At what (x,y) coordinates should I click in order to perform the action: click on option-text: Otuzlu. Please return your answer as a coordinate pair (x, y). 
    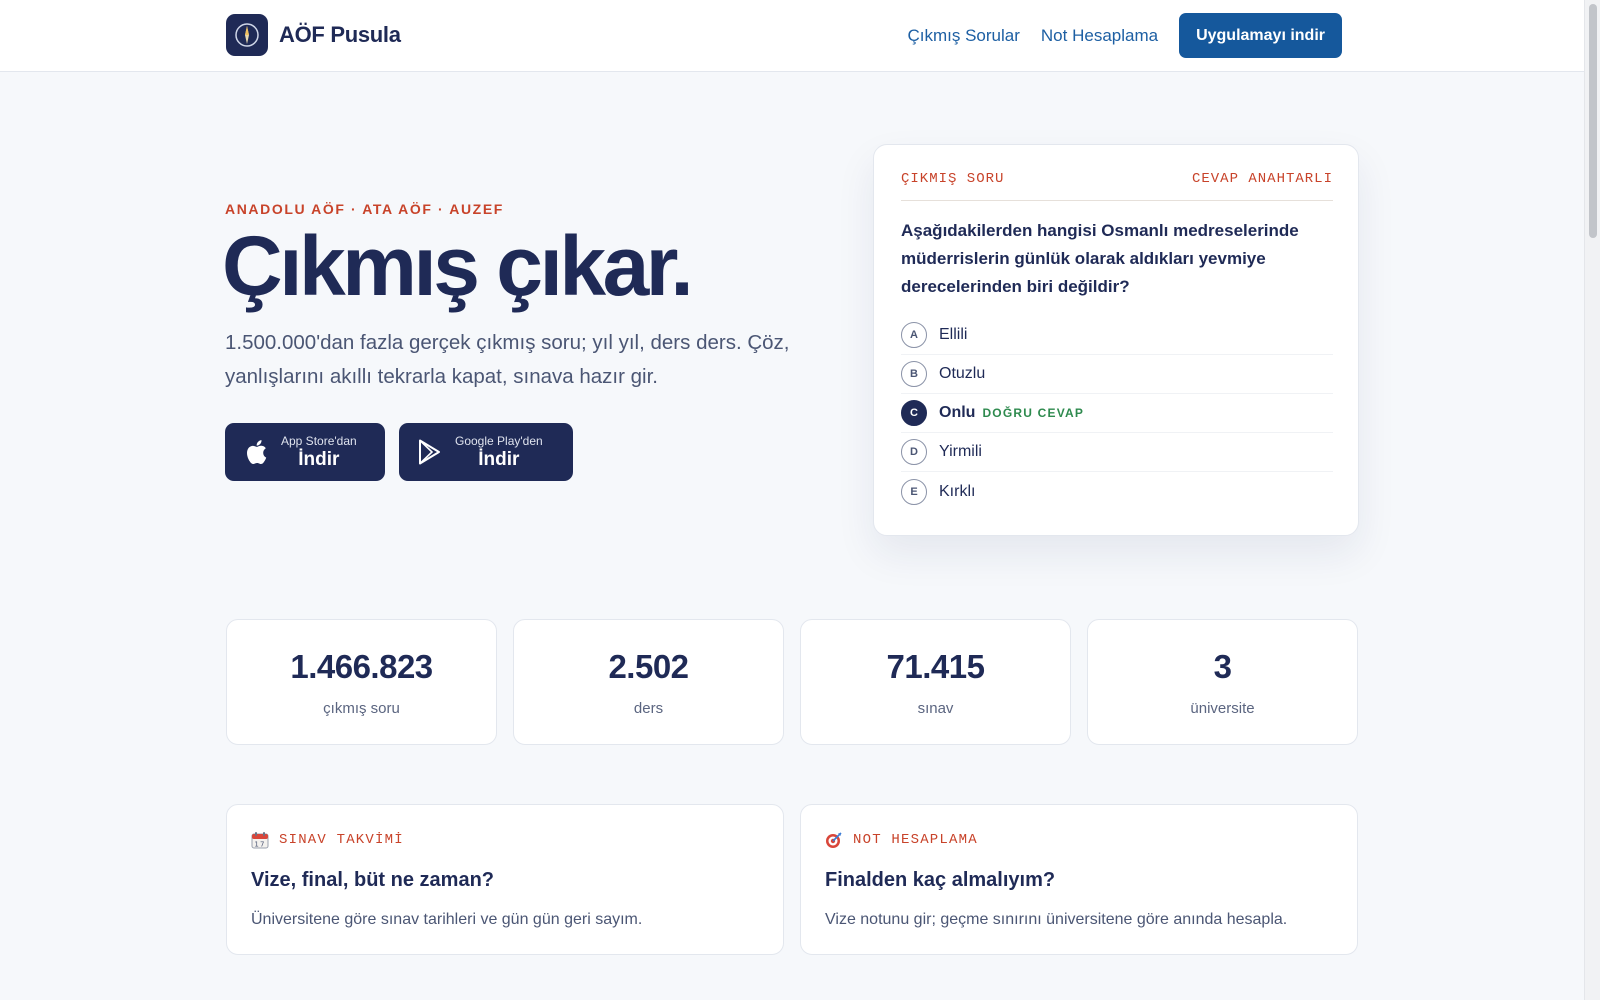
    Looking at the image, I should click on (962, 373).